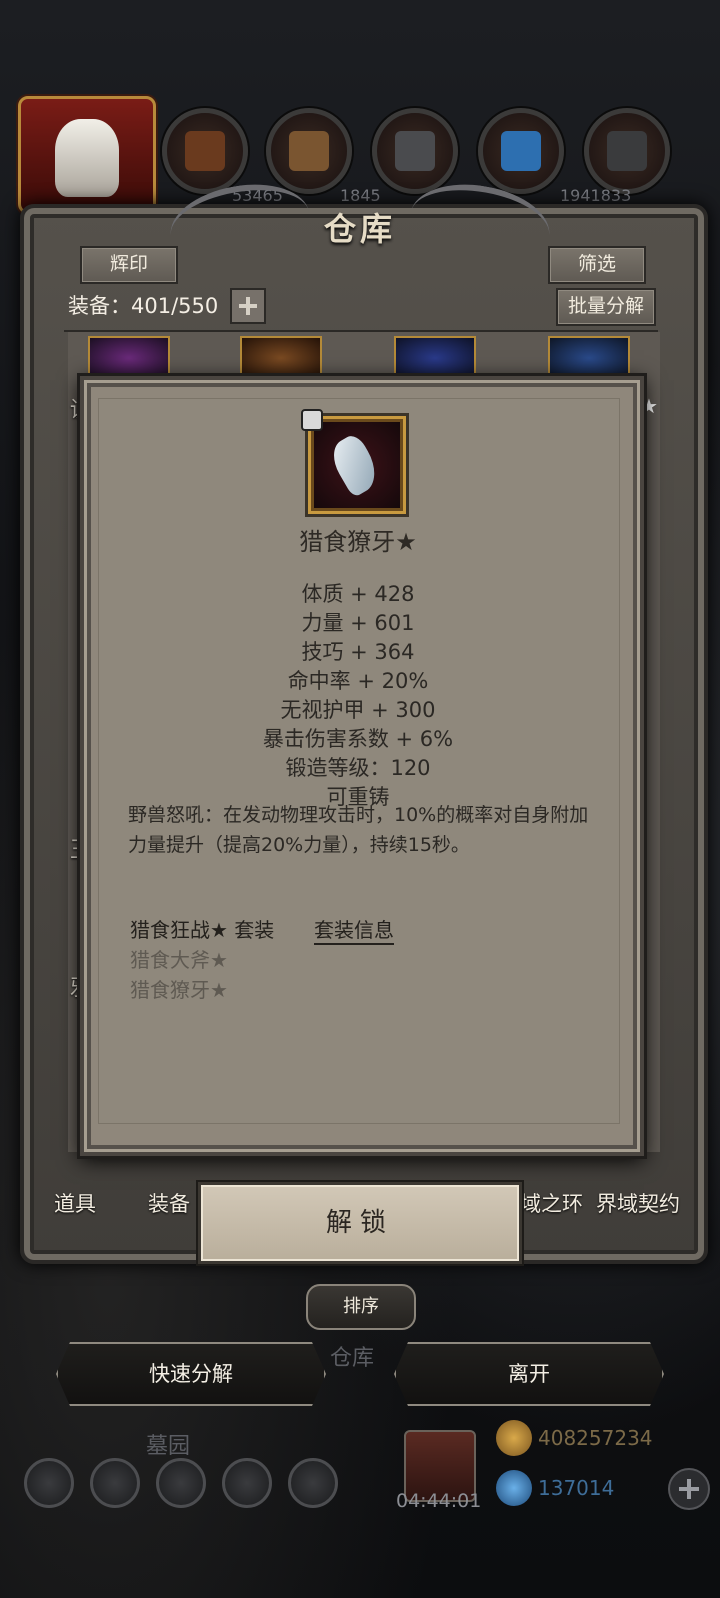 The image size is (720, 1598). What do you see at coordinates (49, 1483) in the screenshot?
I see `settings-icon` at bounding box center [49, 1483].